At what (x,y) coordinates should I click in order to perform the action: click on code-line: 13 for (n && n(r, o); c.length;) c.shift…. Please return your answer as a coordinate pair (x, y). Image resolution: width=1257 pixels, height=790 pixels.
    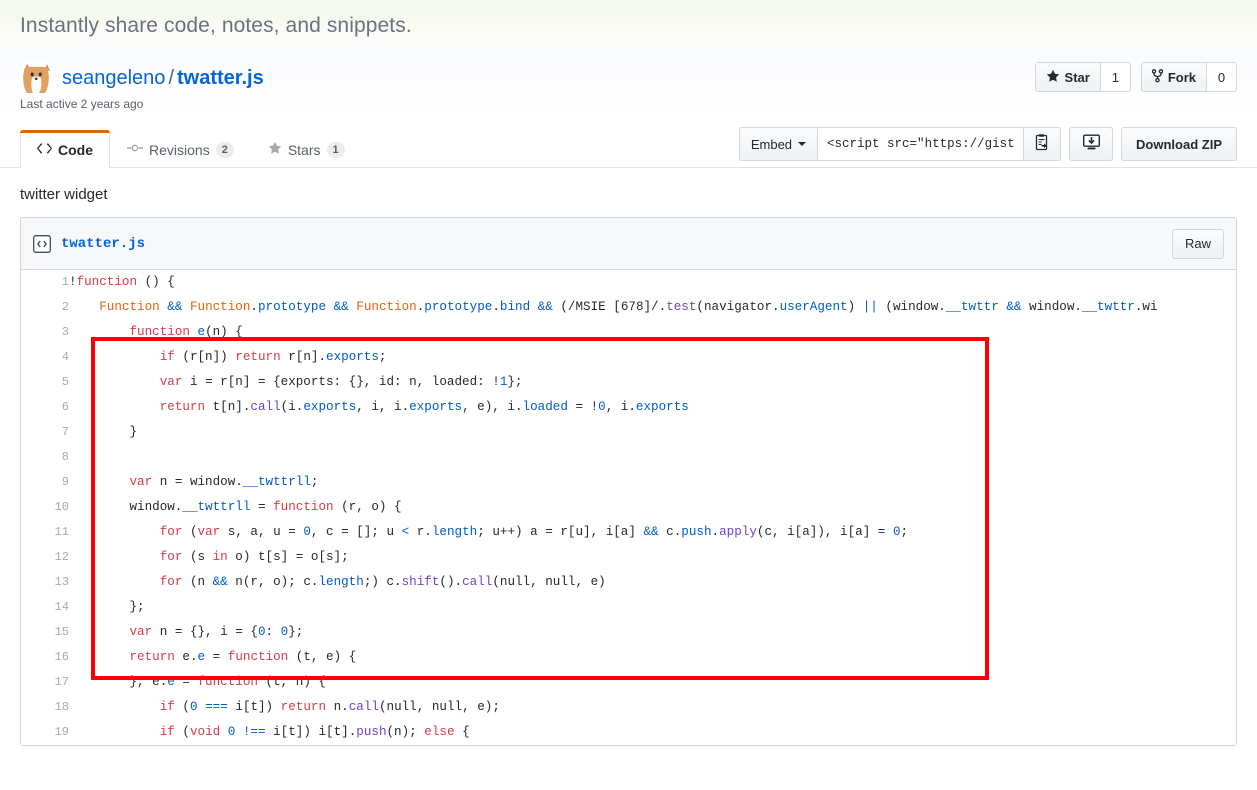
    Looking at the image, I should click on (628, 582).